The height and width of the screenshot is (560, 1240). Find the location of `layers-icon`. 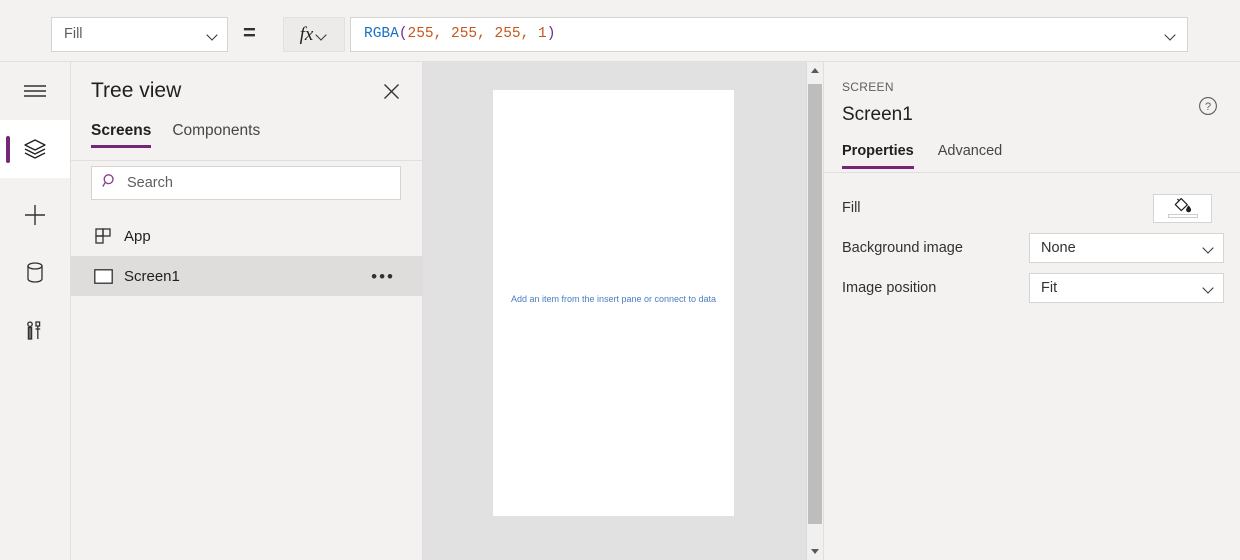

layers-icon is located at coordinates (35, 149).